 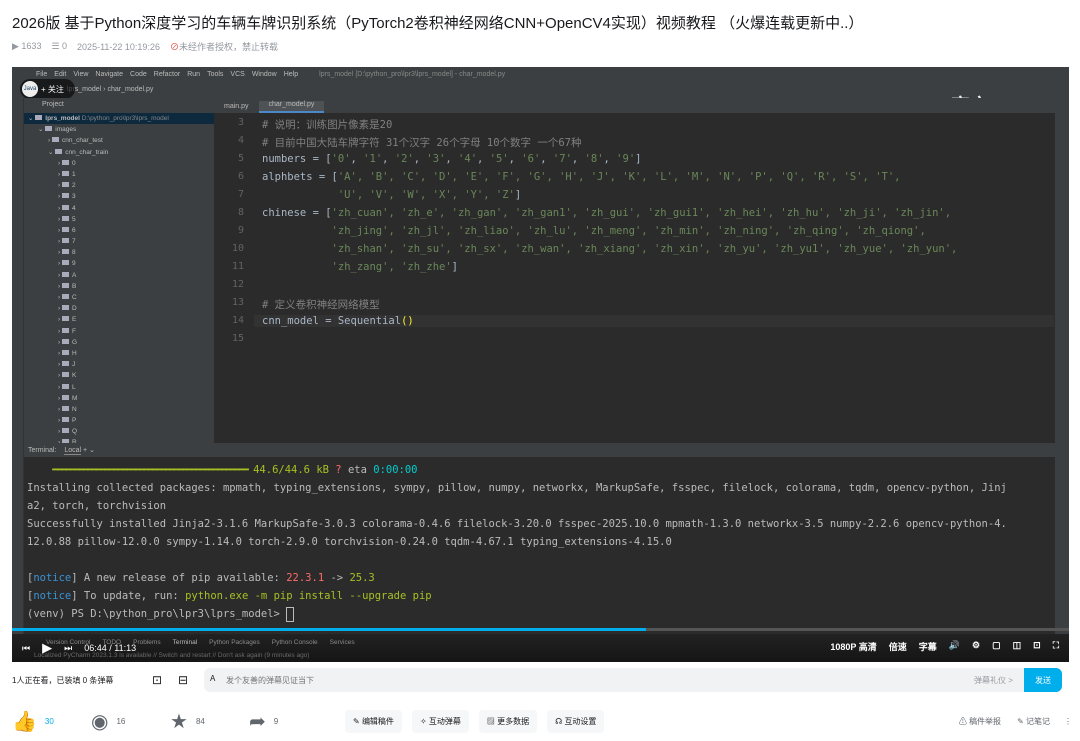 What do you see at coordinates (209, 721) in the screenshot?
I see `favorite-button: ★ 84` at bounding box center [209, 721].